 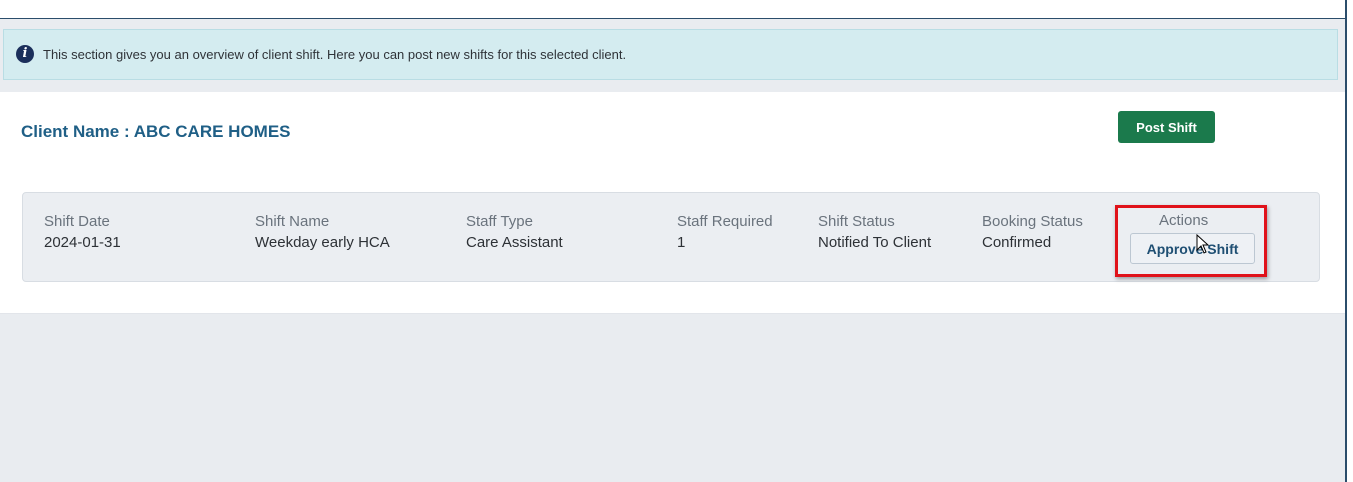 I want to click on booking-status-label: Booking Status, so click(x=1032, y=221).